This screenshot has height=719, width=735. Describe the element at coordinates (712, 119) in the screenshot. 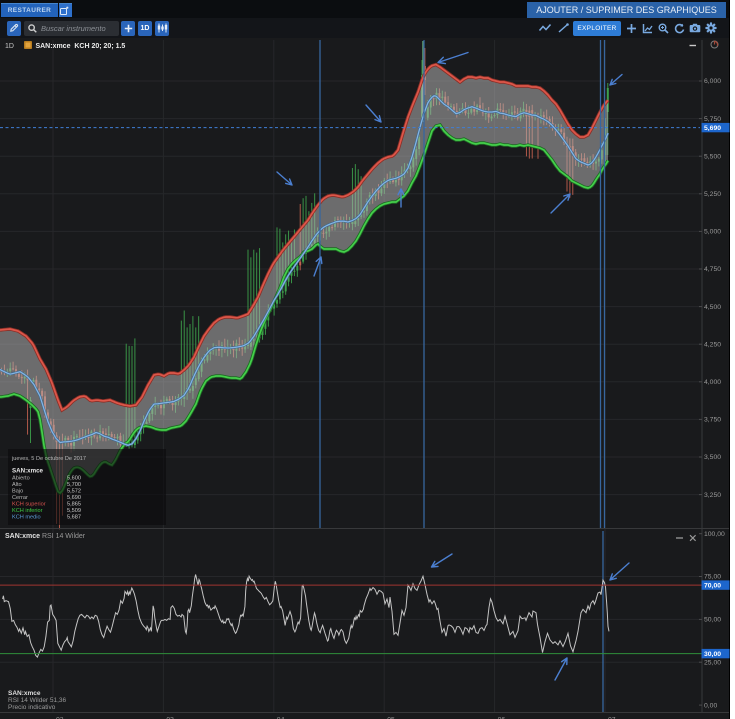

I see `svg-text: 5,750` at that location.